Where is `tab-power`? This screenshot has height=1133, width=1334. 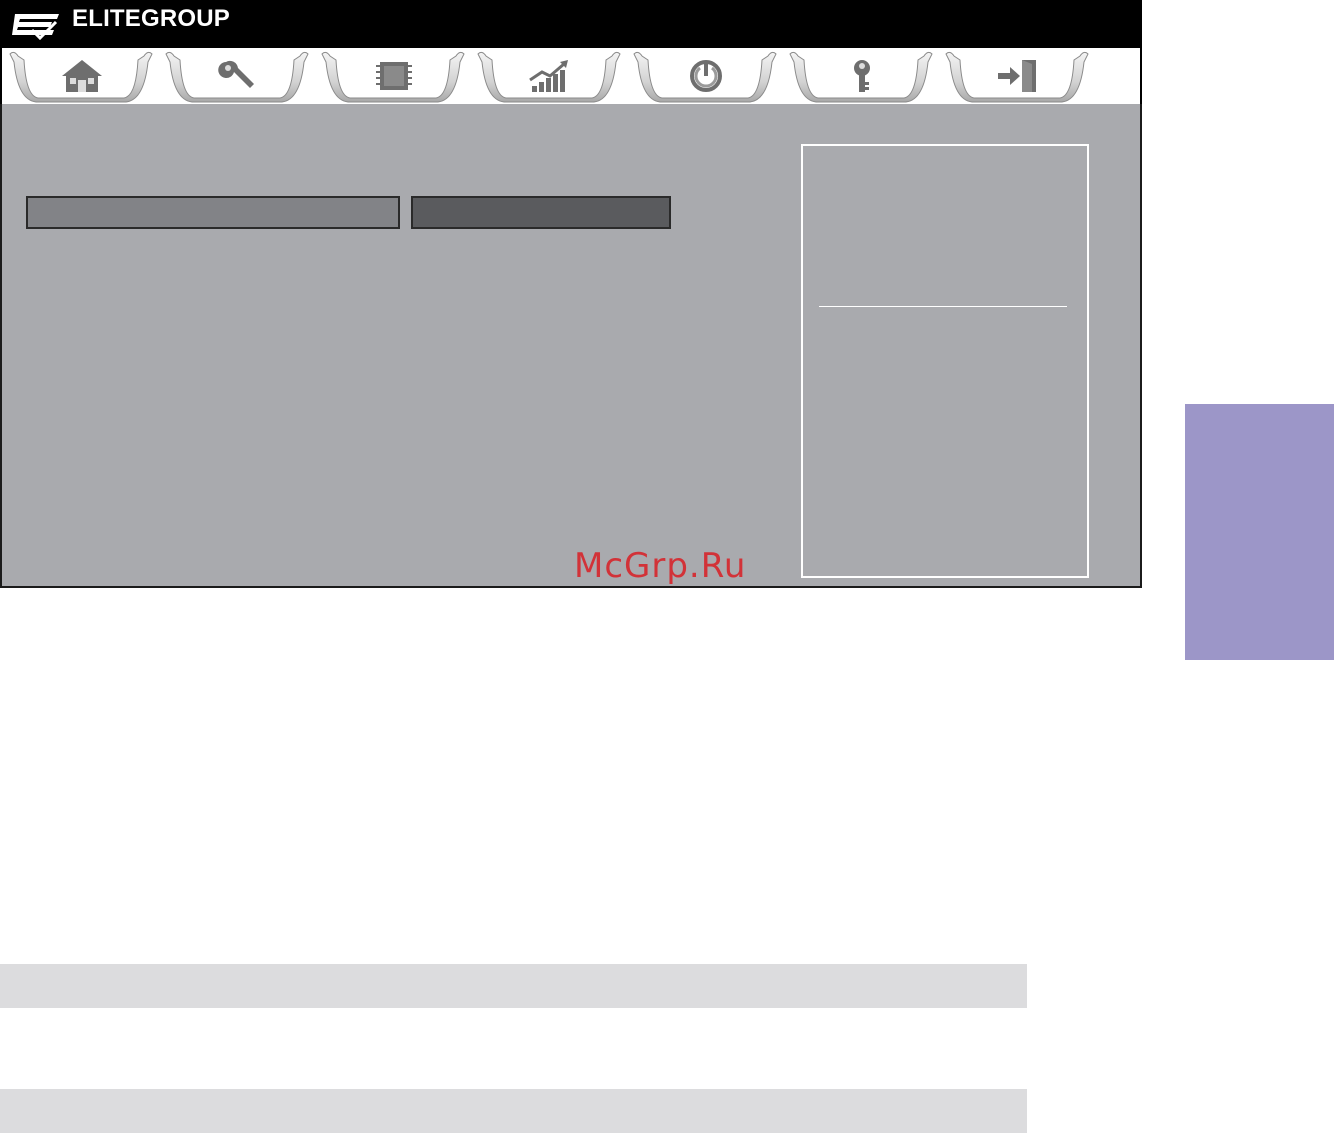
tab-power is located at coordinates (705, 77).